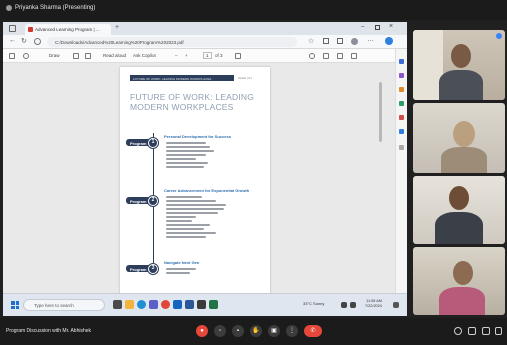 The image size is (507, 345). What do you see at coordinates (354, 56) in the screenshot?
I see `save-as-icon` at bounding box center [354, 56].